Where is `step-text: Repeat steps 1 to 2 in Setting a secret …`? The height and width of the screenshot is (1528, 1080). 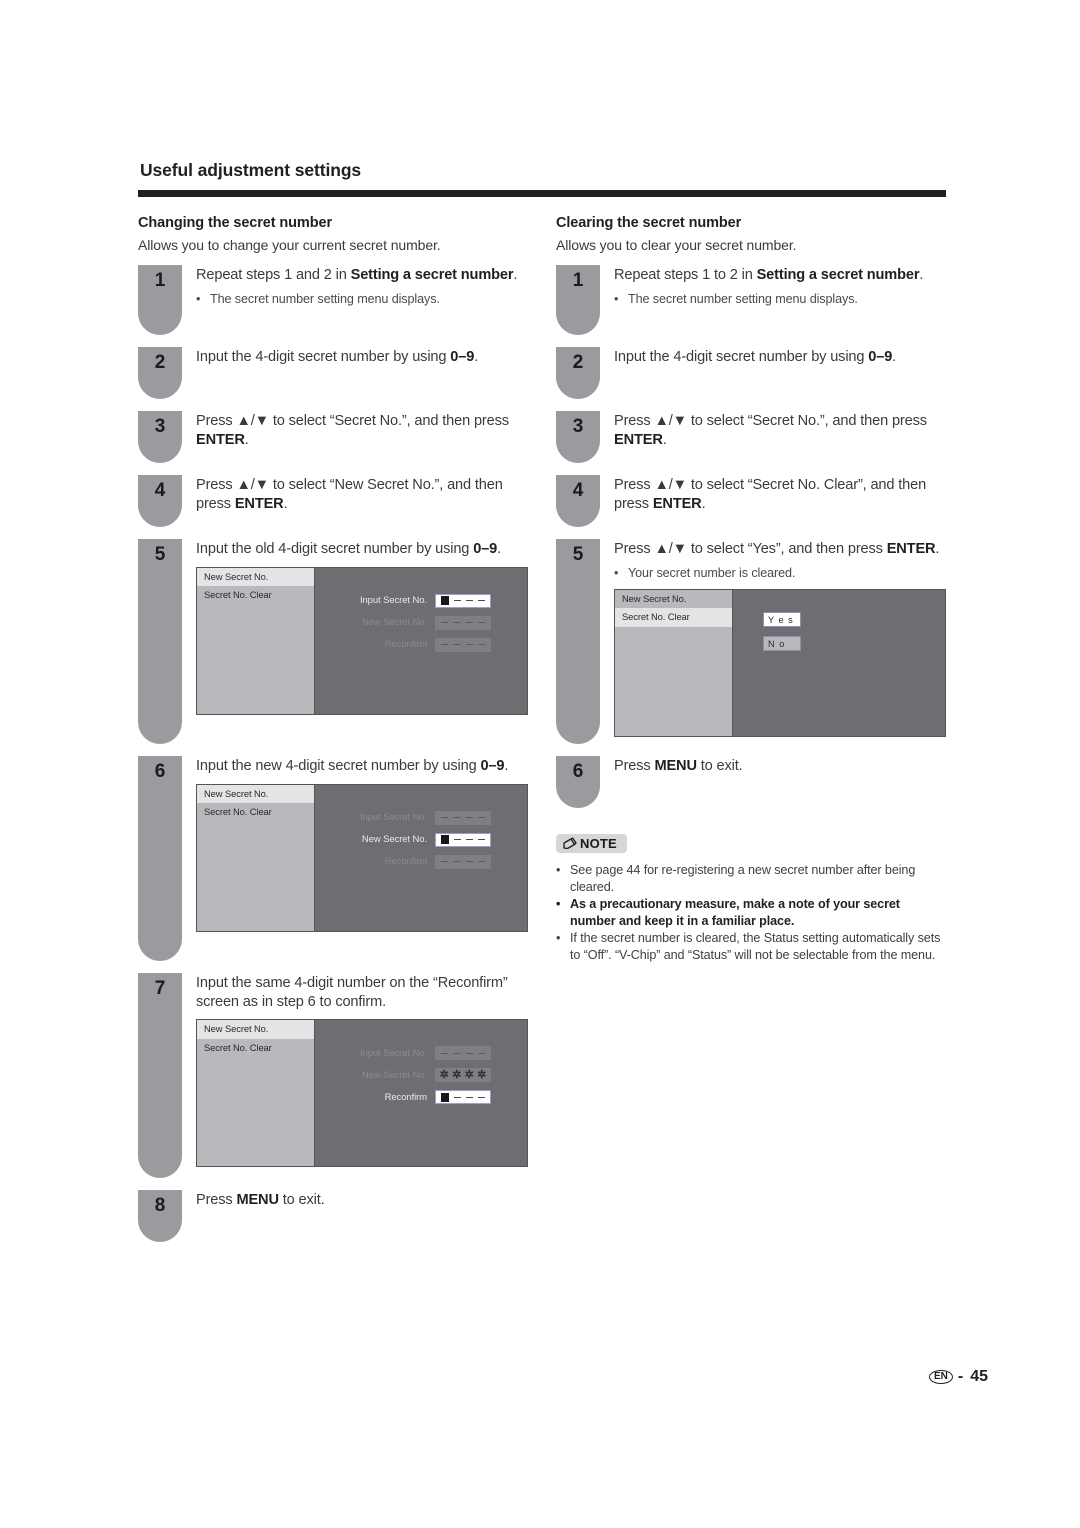
step-text: Repeat steps 1 to 2 in Setting a secret … is located at coordinates (780, 275).